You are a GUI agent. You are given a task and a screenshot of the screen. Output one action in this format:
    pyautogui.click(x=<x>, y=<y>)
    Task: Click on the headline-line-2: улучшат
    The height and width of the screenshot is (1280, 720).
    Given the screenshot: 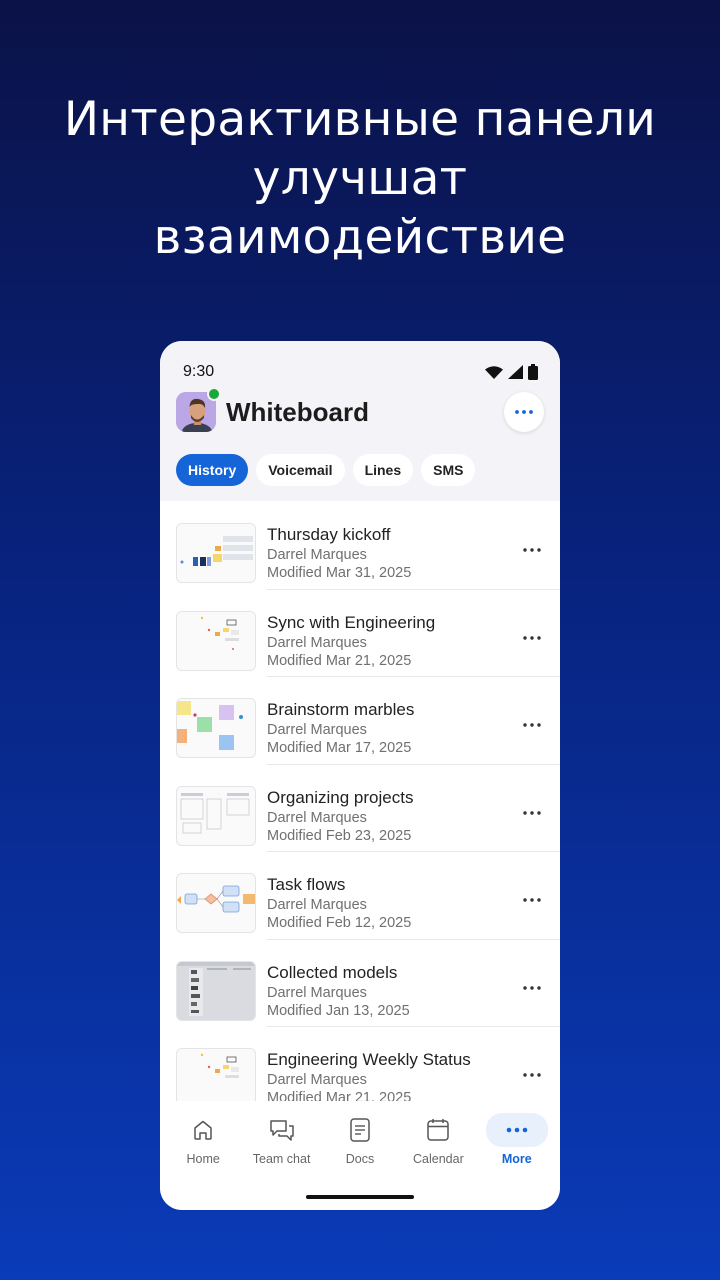 What is the action you would take?
    pyautogui.click(x=360, y=178)
    